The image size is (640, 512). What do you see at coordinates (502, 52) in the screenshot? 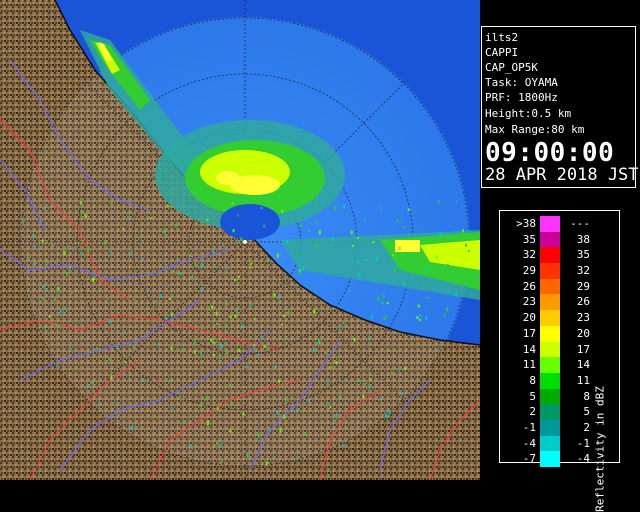
I see `product-name: CAPPI` at bounding box center [502, 52].